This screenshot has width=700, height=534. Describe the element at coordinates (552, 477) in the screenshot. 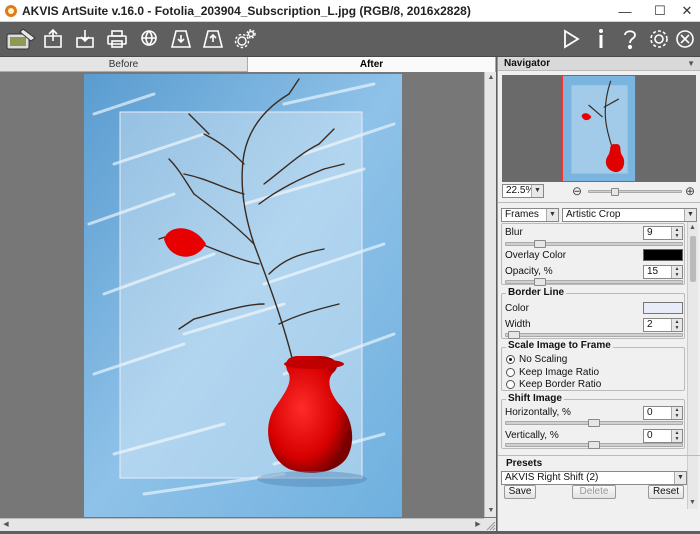

I see `preset-selected-value: AKVIS Right Shift (2)` at that location.